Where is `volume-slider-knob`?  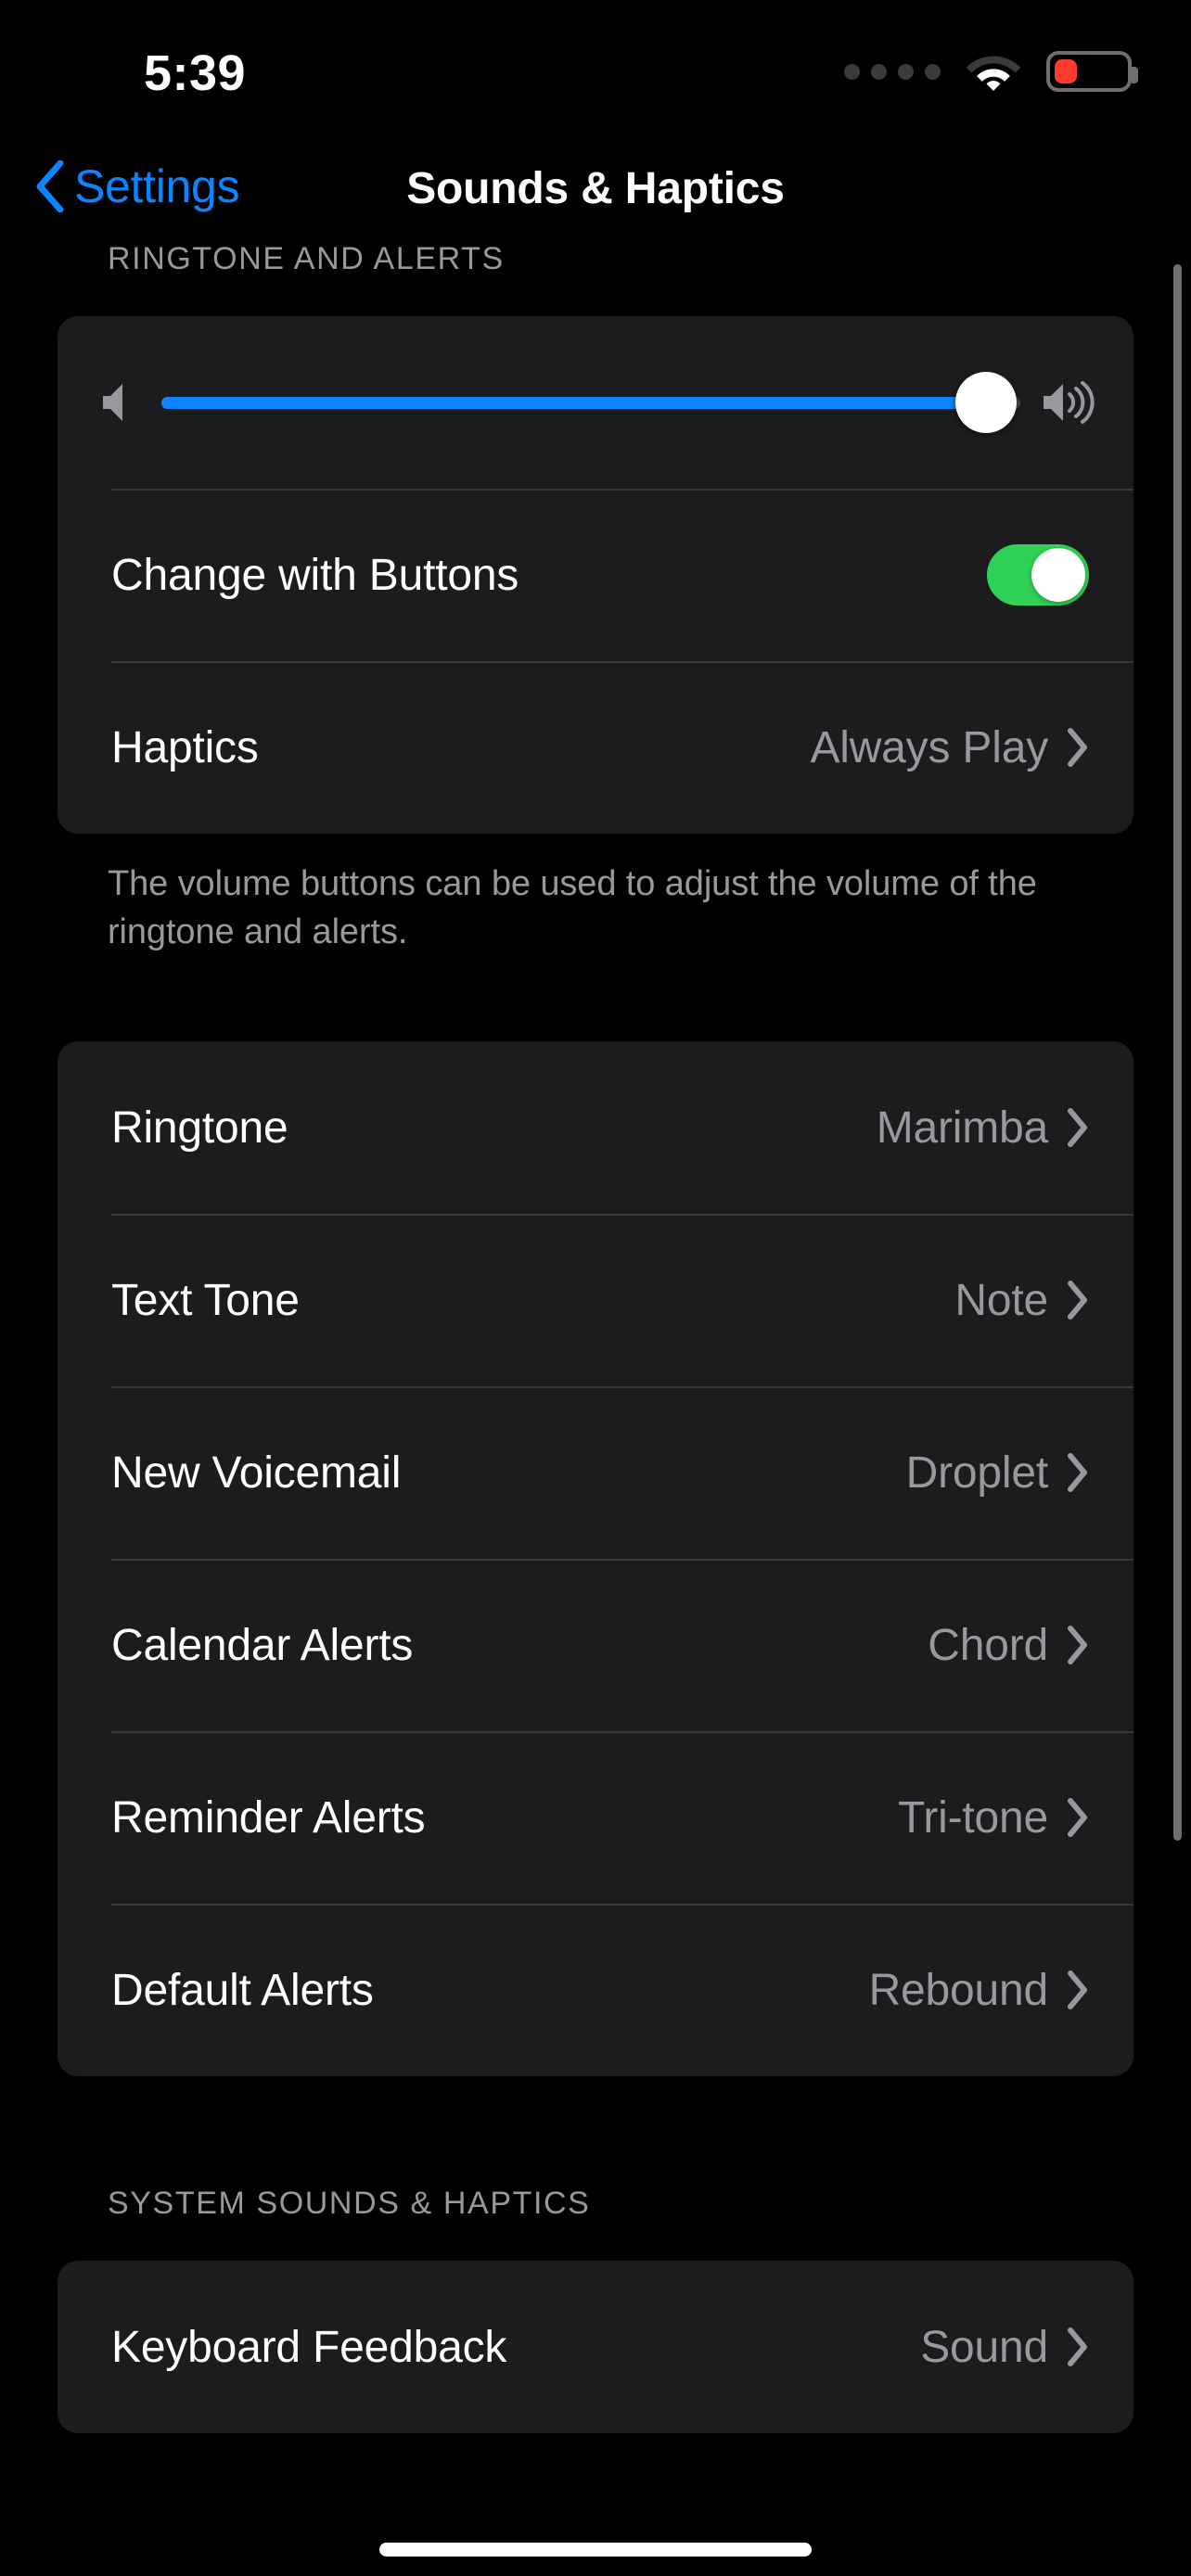
volume-slider-knob is located at coordinates (985, 403).